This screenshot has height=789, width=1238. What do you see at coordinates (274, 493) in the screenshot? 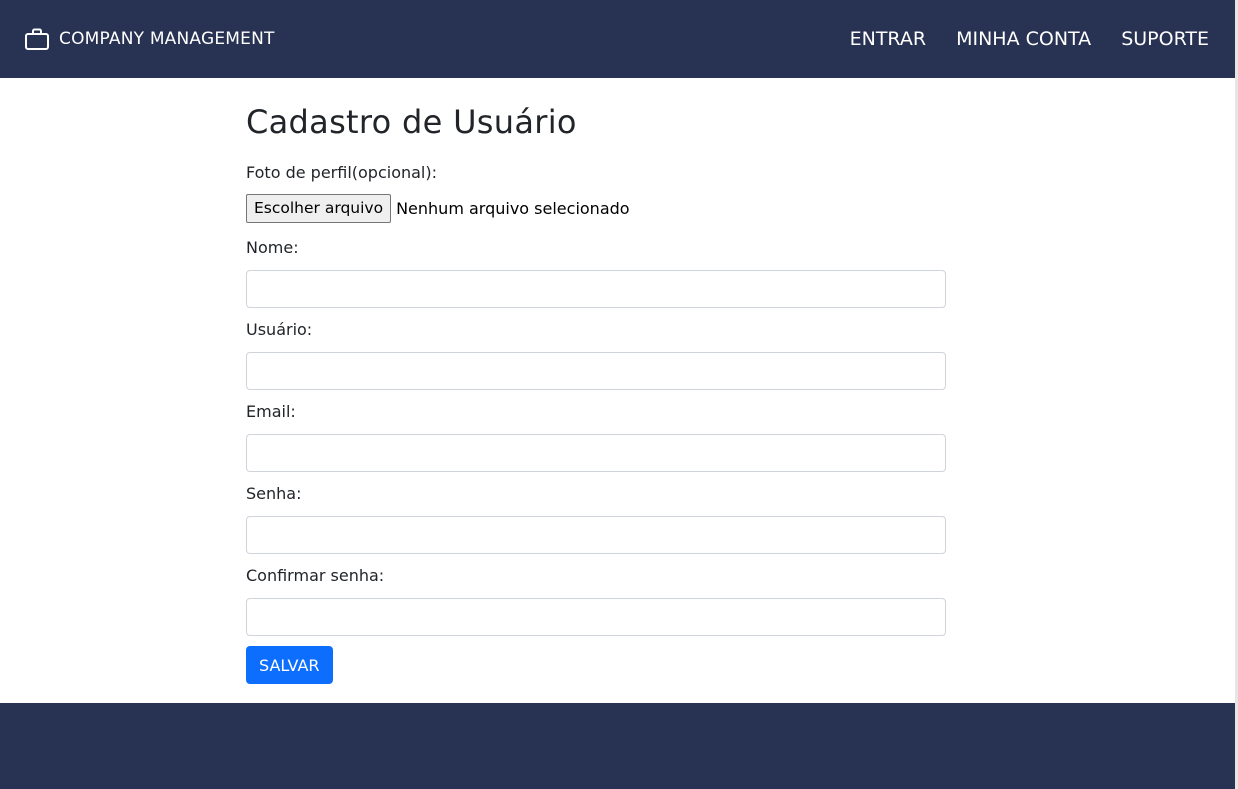
I see `password-label: Senha:` at bounding box center [274, 493].